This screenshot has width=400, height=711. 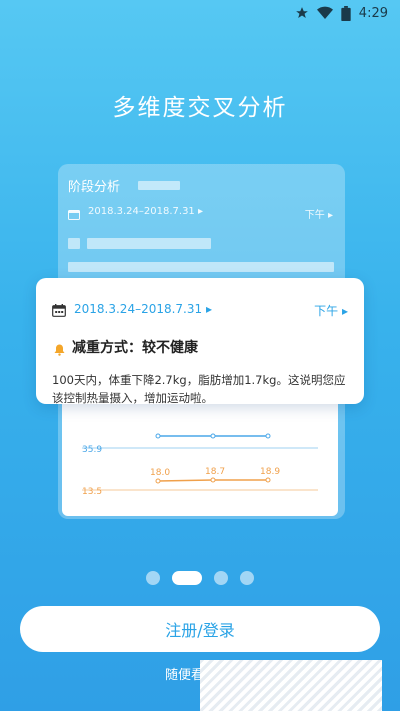 What do you see at coordinates (200, 465) in the screenshot?
I see `chart-svg: 35.9 13.5 18.0 18.7 18.9` at bounding box center [200, 465].